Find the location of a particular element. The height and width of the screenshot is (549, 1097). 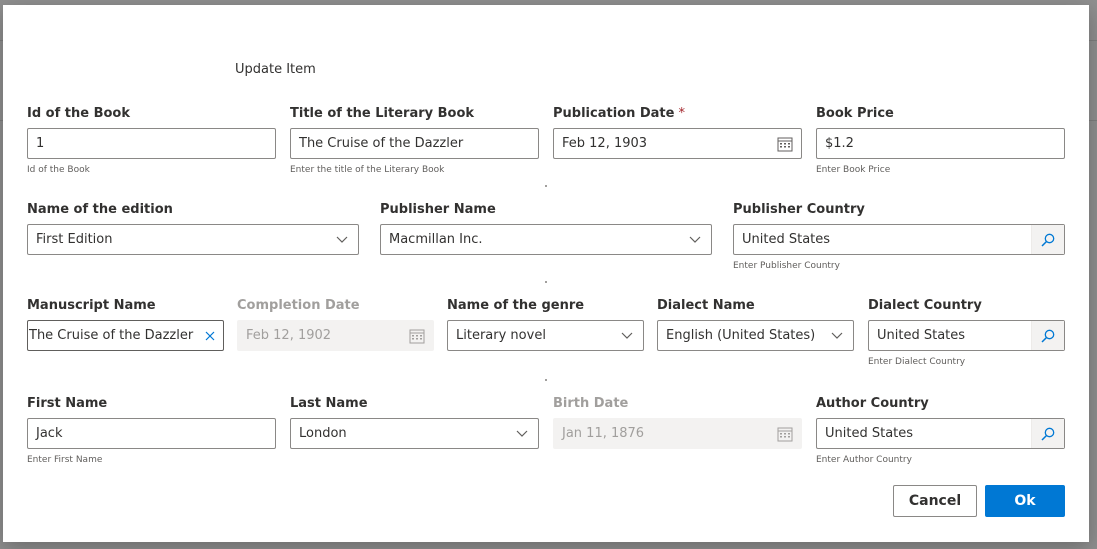

publication-date-label: Publication Date * is located at coordinates (677, 114).